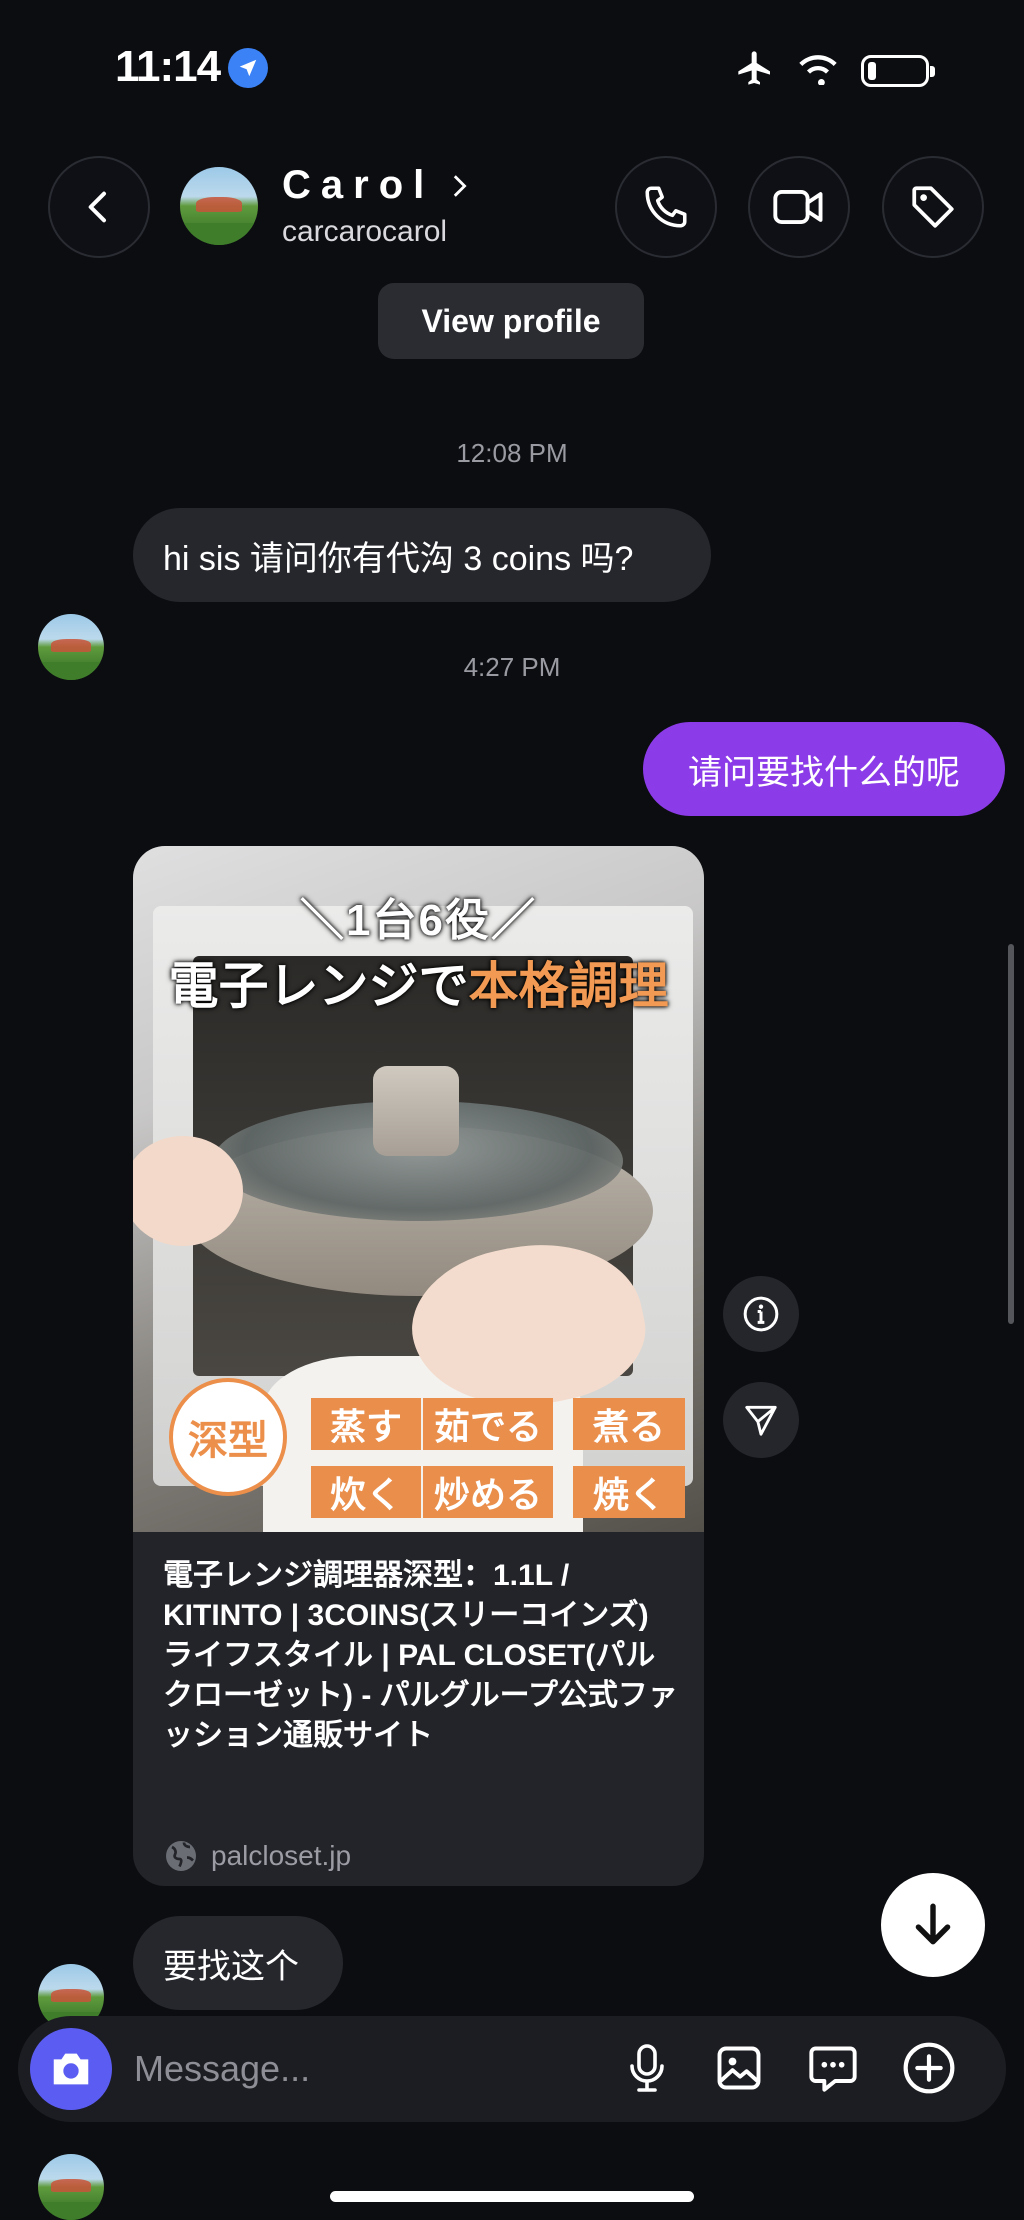 The image size is (1024, 2220). I want to click on info-icon, so click(761, 1314).